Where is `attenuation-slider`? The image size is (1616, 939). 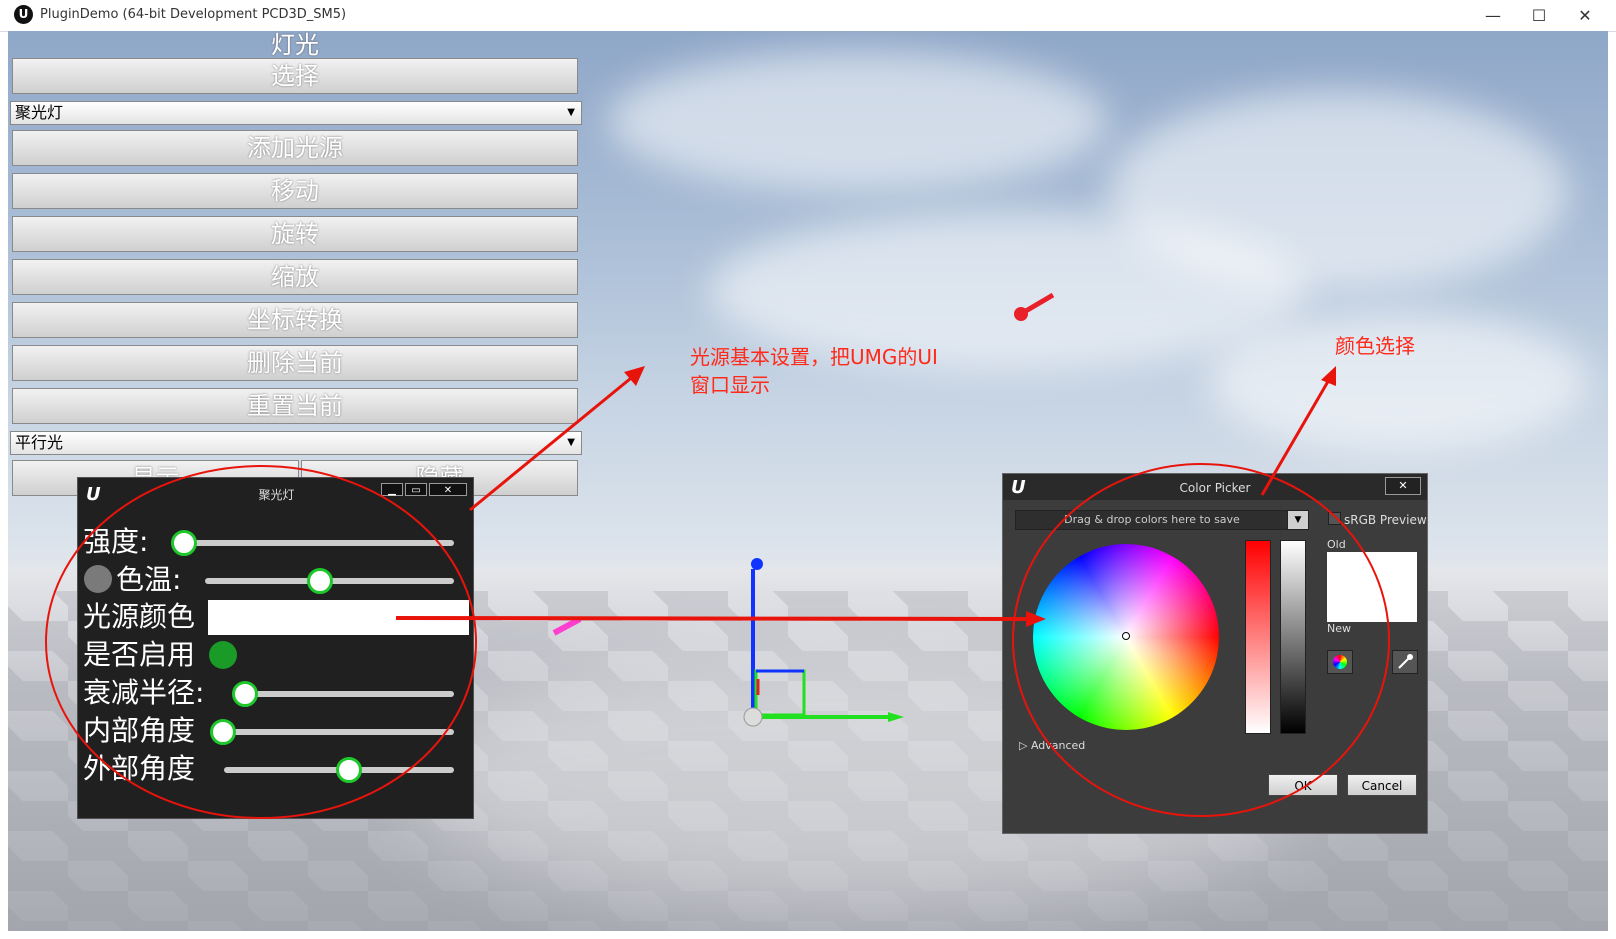 attenuation-slider is located at coordinates (343, 694).